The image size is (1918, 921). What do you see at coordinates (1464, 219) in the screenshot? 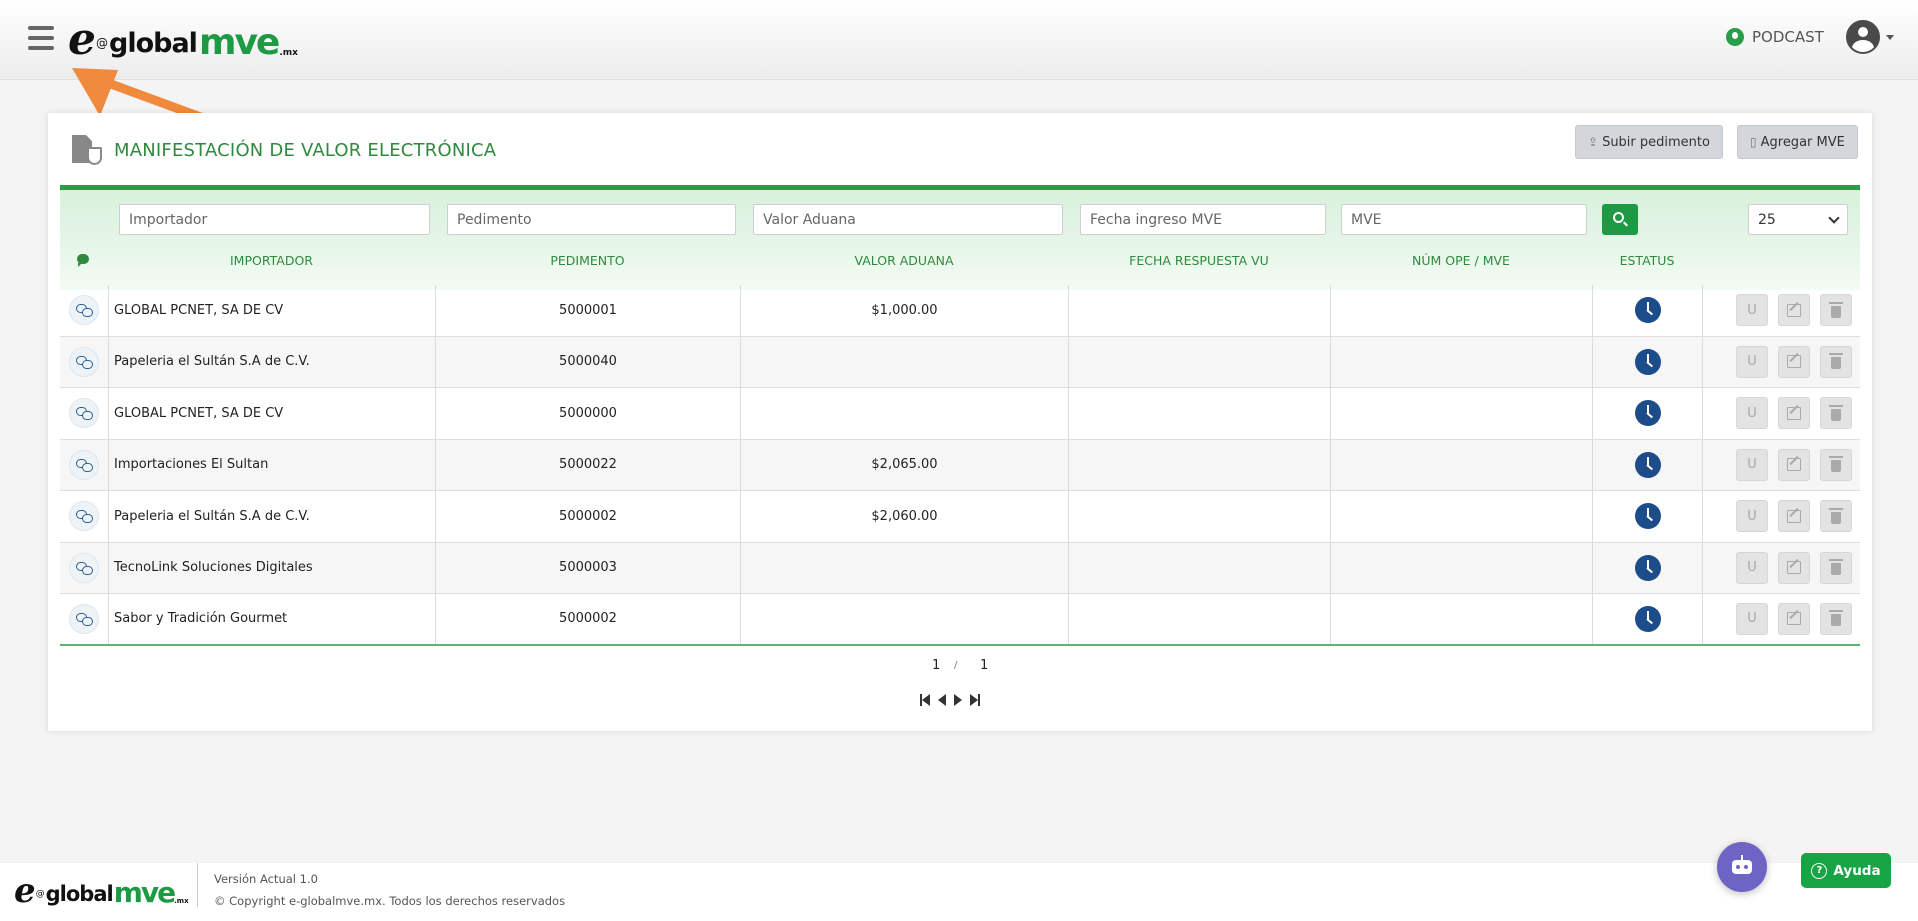
I see `mve-filter-input: MVE` at bounding box center [1464, 219].